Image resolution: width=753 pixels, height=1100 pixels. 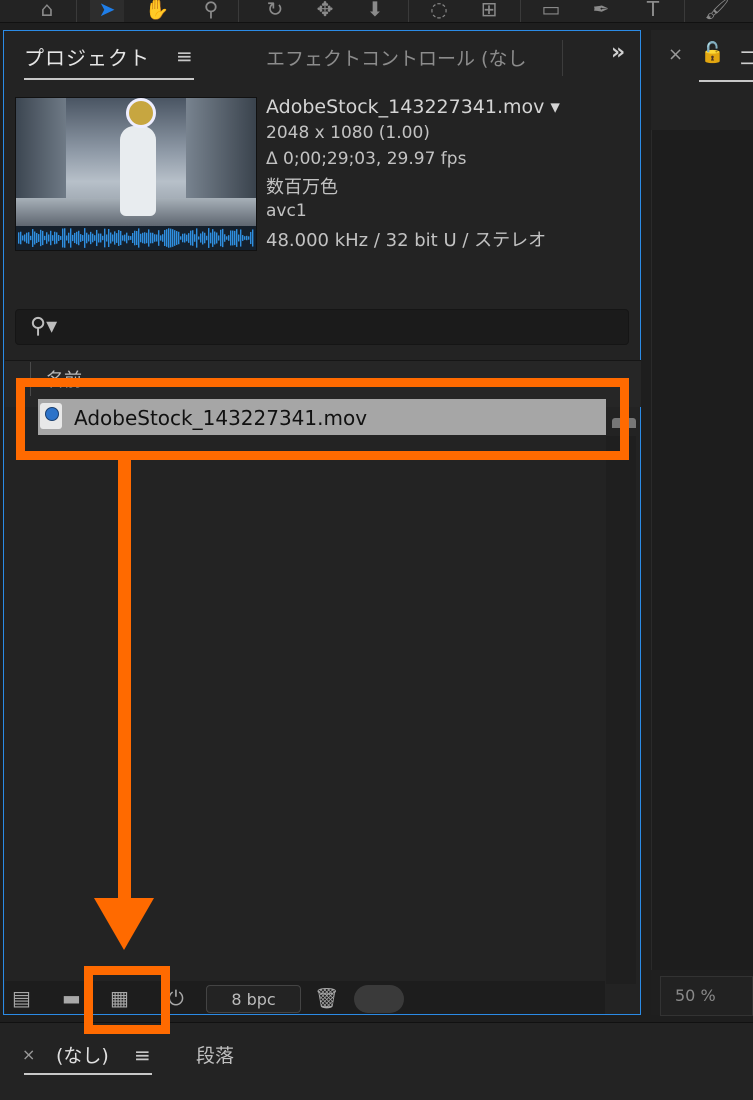 What do you see at coordinates (322, 419) in the screenshot?
I see `highlight-box-footage-row` at bounding box center [322, 419].